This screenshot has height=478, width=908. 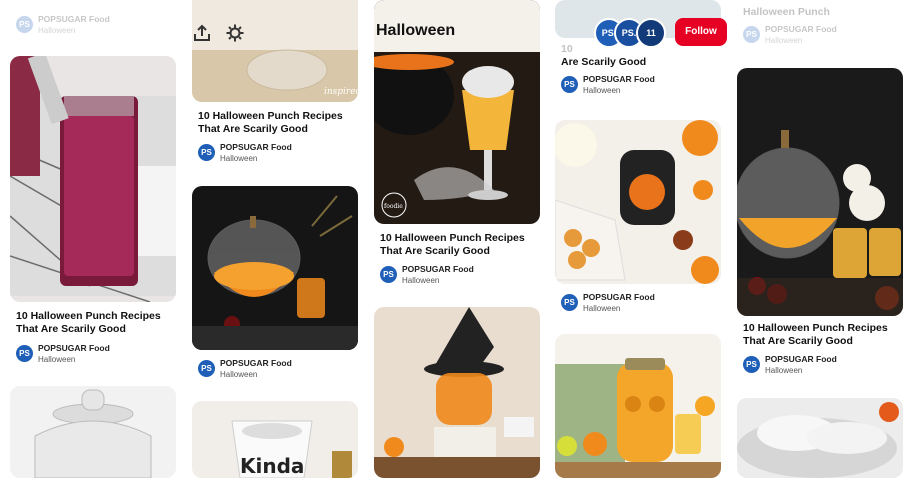 I want to click on pin-image-kinda-glass: Kinda, so click(x=275, y=439).